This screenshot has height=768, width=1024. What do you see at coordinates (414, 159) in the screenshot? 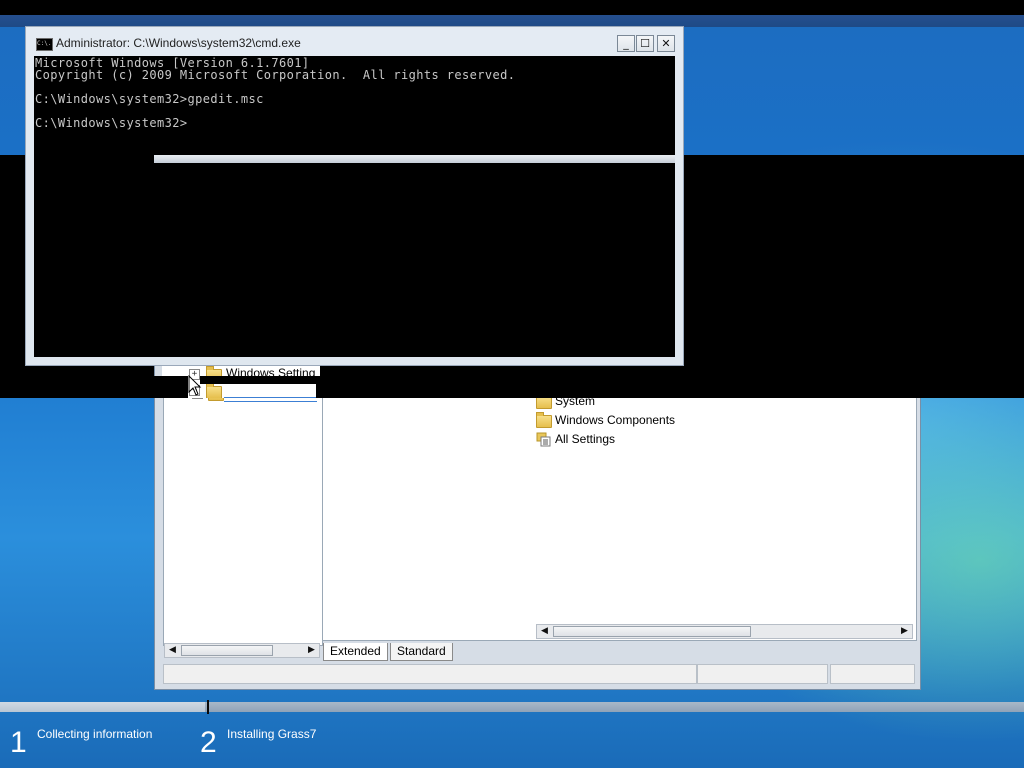
I see `console-scroll-strip` at bounding box center [414, 159].